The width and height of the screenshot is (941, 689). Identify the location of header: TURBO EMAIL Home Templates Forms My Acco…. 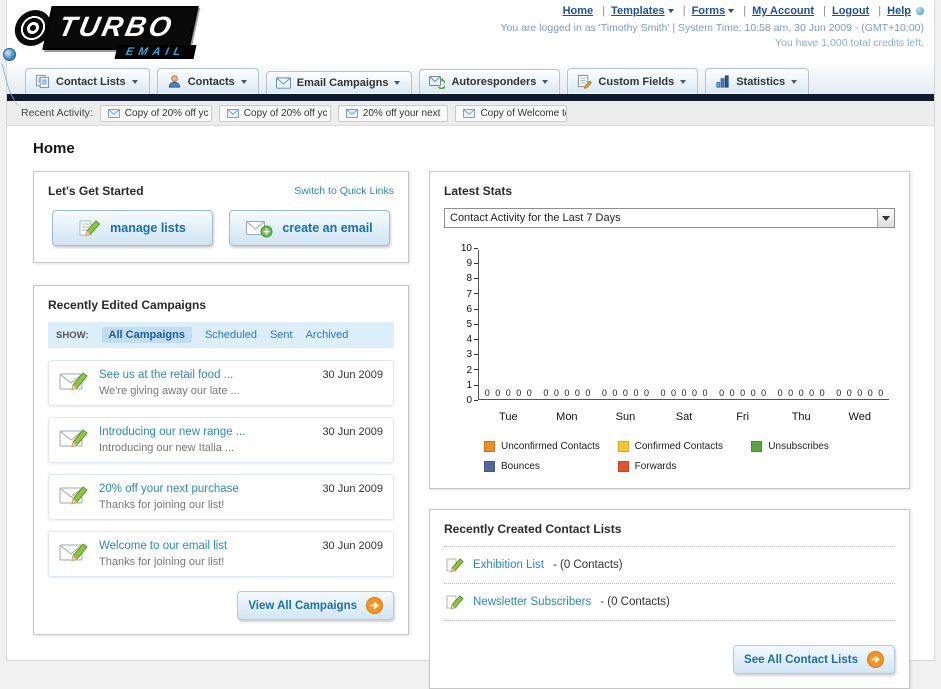
(470, 32).